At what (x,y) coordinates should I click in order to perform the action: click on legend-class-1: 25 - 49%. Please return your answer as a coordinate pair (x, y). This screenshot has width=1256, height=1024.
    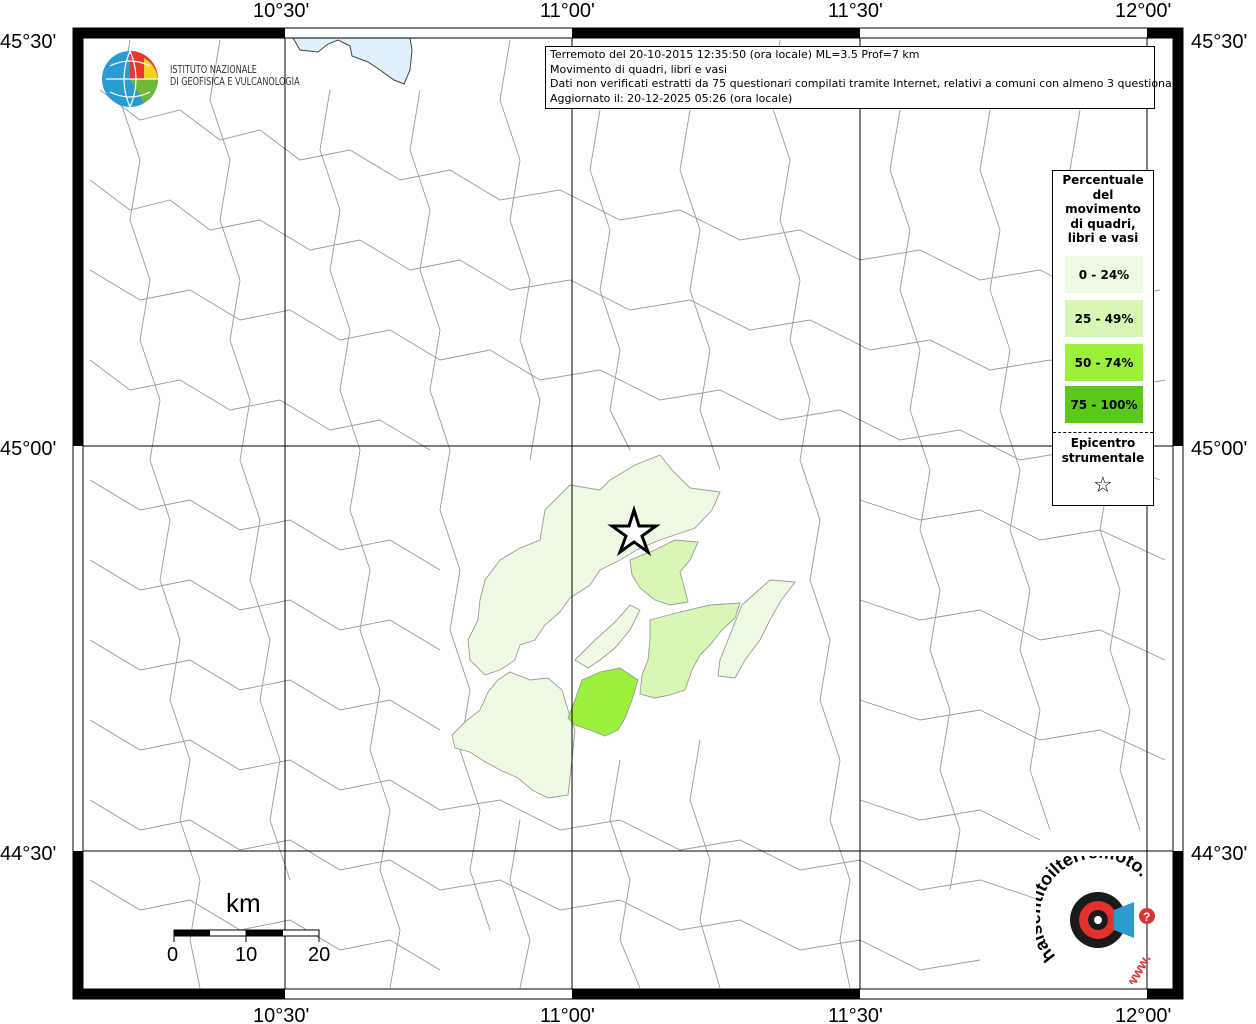
    Looking at the image, I should click on (1104, 318).